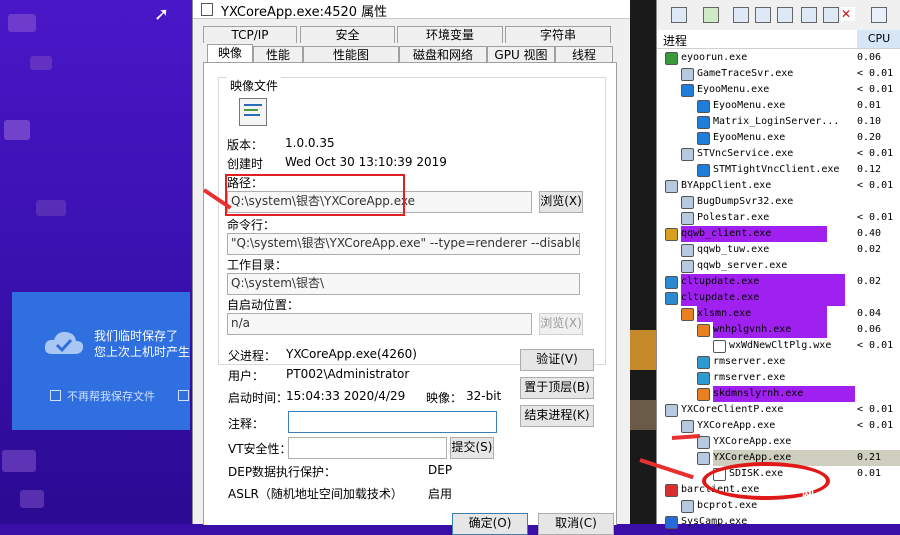  Describe the element at coordinates (557, 388) in the screenshot. I see `bring-to-front-button: 置于顶层(B)` at that location.